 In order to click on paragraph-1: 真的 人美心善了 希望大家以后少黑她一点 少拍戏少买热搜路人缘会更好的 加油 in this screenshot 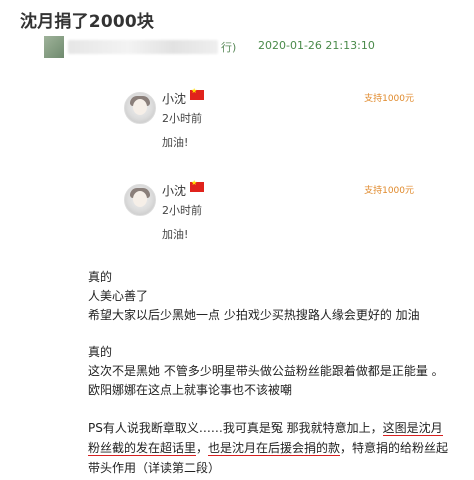, I will do `click(254, 296)`.